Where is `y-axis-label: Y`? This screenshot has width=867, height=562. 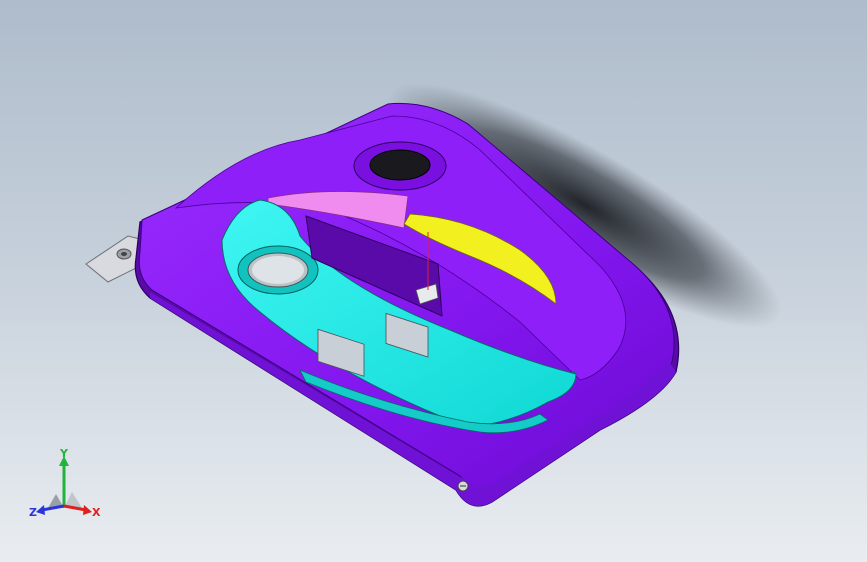 y-axis-label: Y is located at coordinates (64, 454).